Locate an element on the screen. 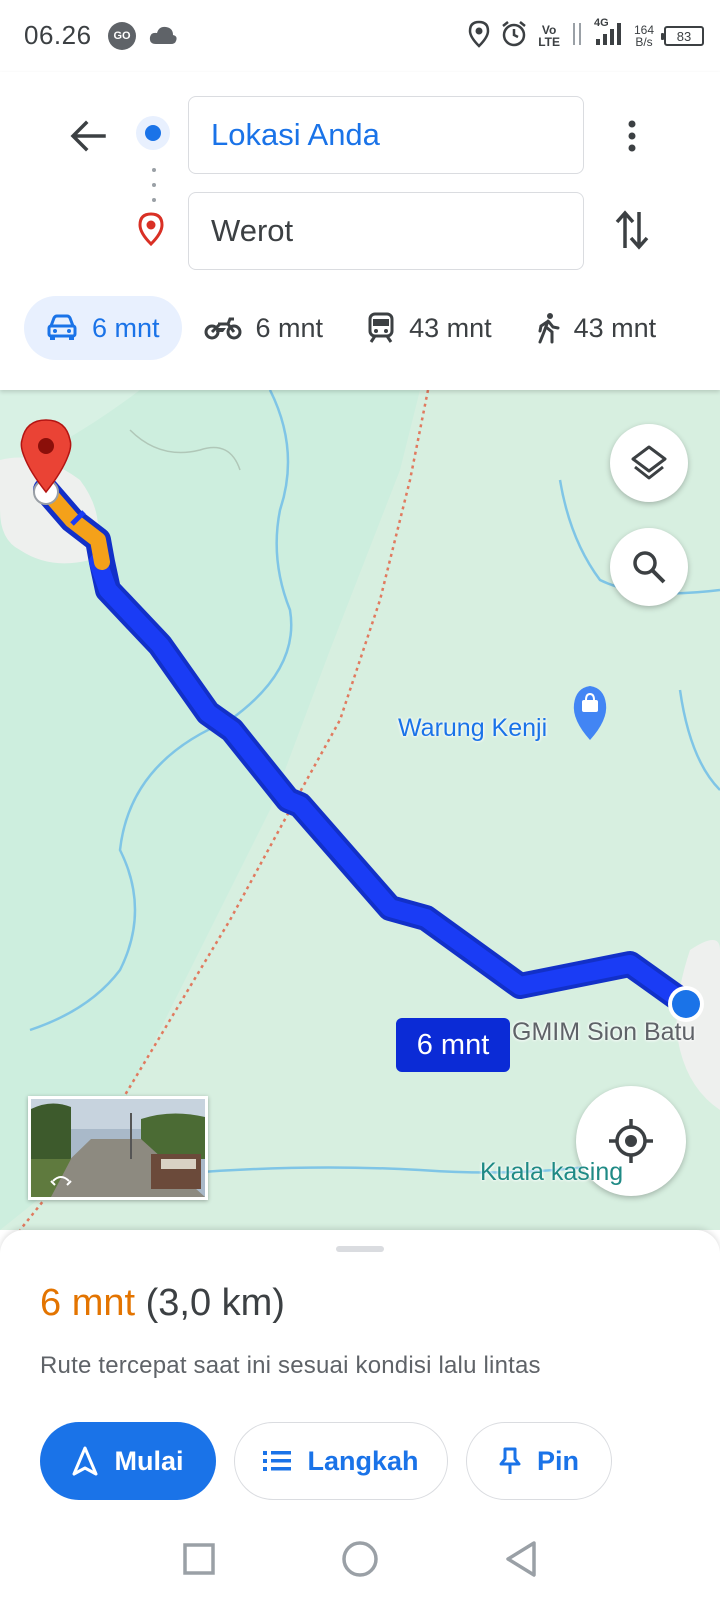 The height and width of the screenshot is (1612, 720). list-icon is located at coordinates (277, 1461).